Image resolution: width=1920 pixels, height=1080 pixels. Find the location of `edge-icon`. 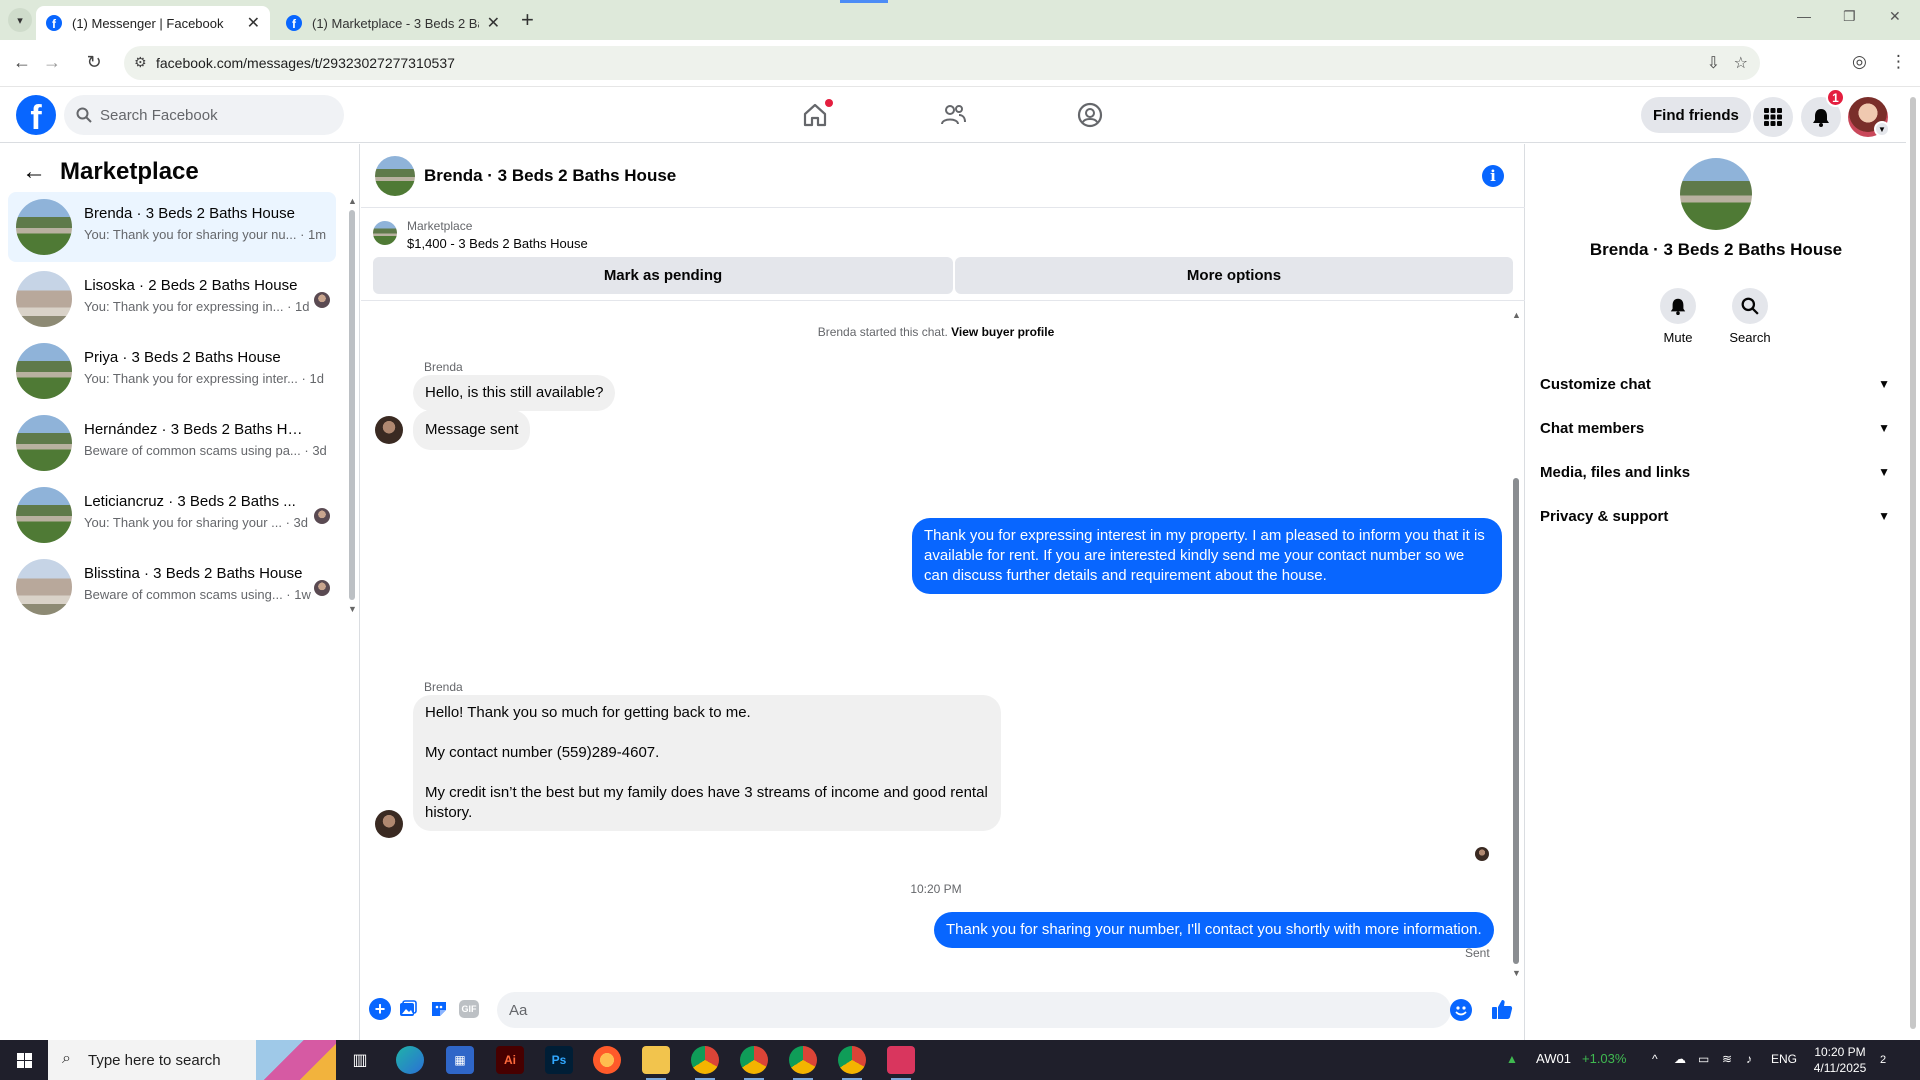

edge-icon is located at coordinates (410, 1060).